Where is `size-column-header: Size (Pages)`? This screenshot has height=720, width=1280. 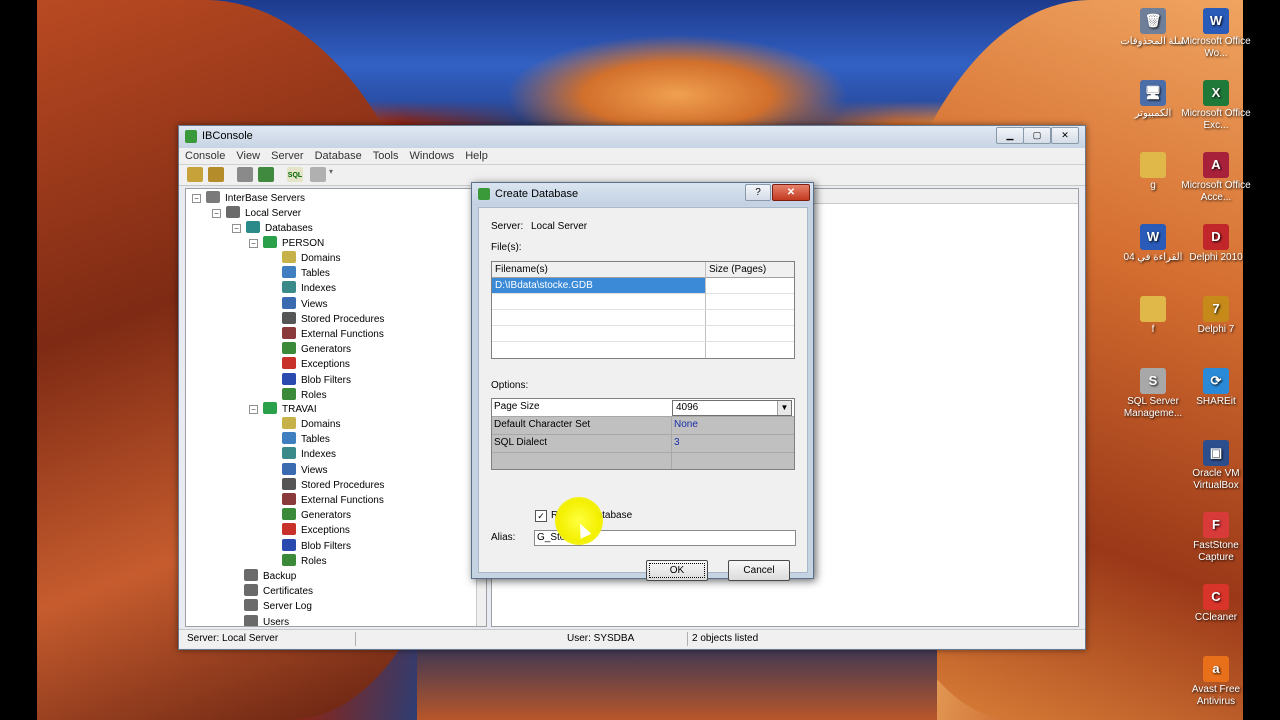 size-column-header: Size (Pages) is located at coordinates (750, 270).